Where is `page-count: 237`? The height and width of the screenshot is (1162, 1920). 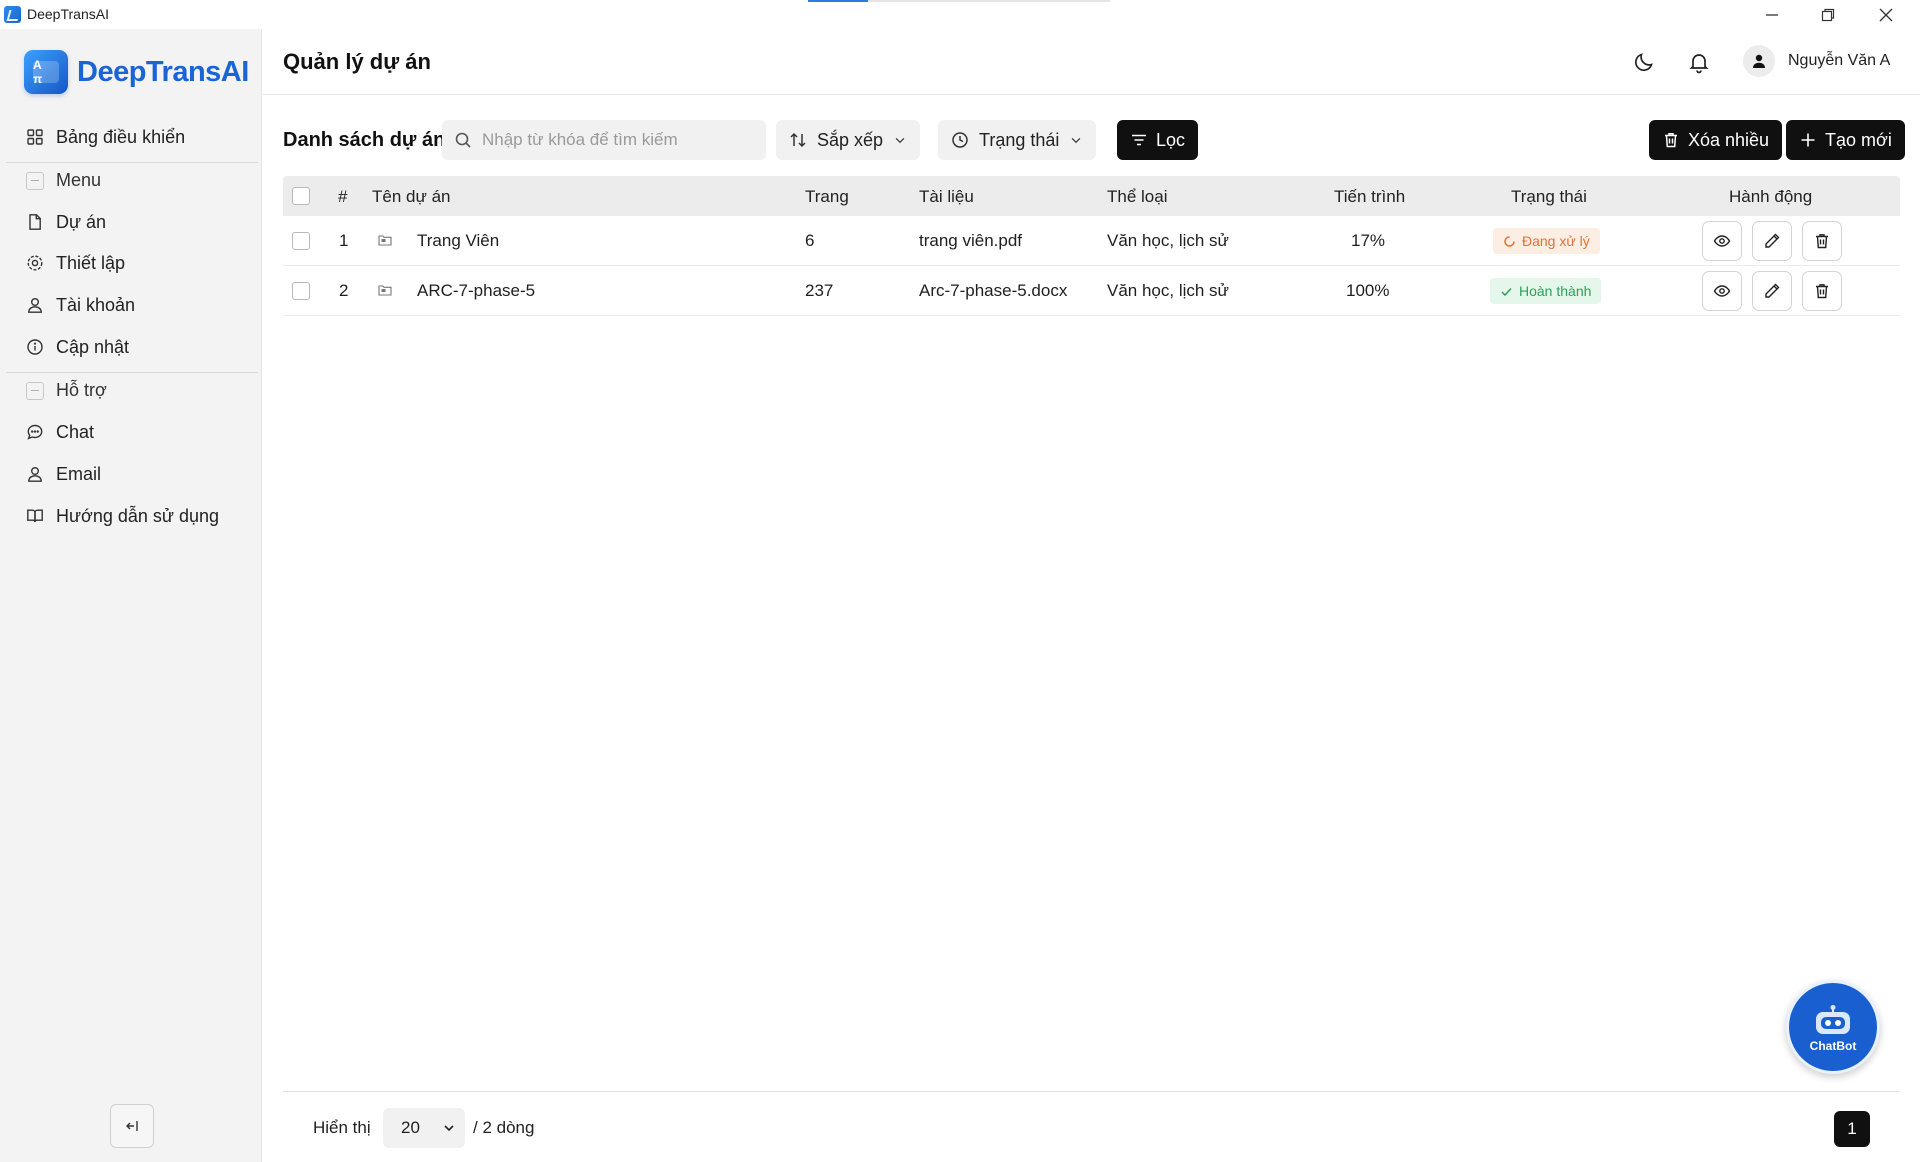
page-count: 237 is located at coordinates (819, 290).